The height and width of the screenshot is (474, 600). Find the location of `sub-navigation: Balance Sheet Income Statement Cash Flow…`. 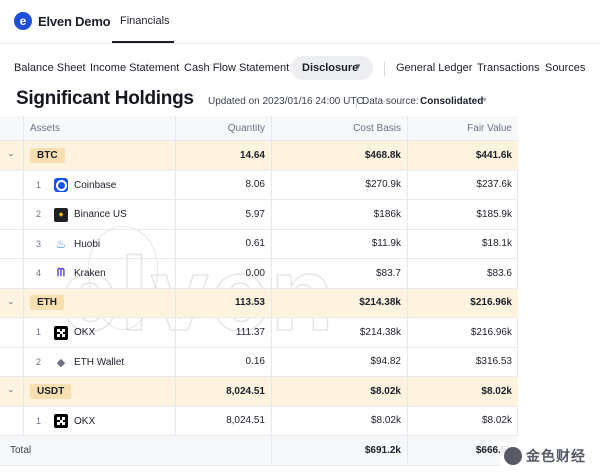

sub-navigation: Balance Sheet Income Statement Cash Flow… is located at coordinates (300, 67).